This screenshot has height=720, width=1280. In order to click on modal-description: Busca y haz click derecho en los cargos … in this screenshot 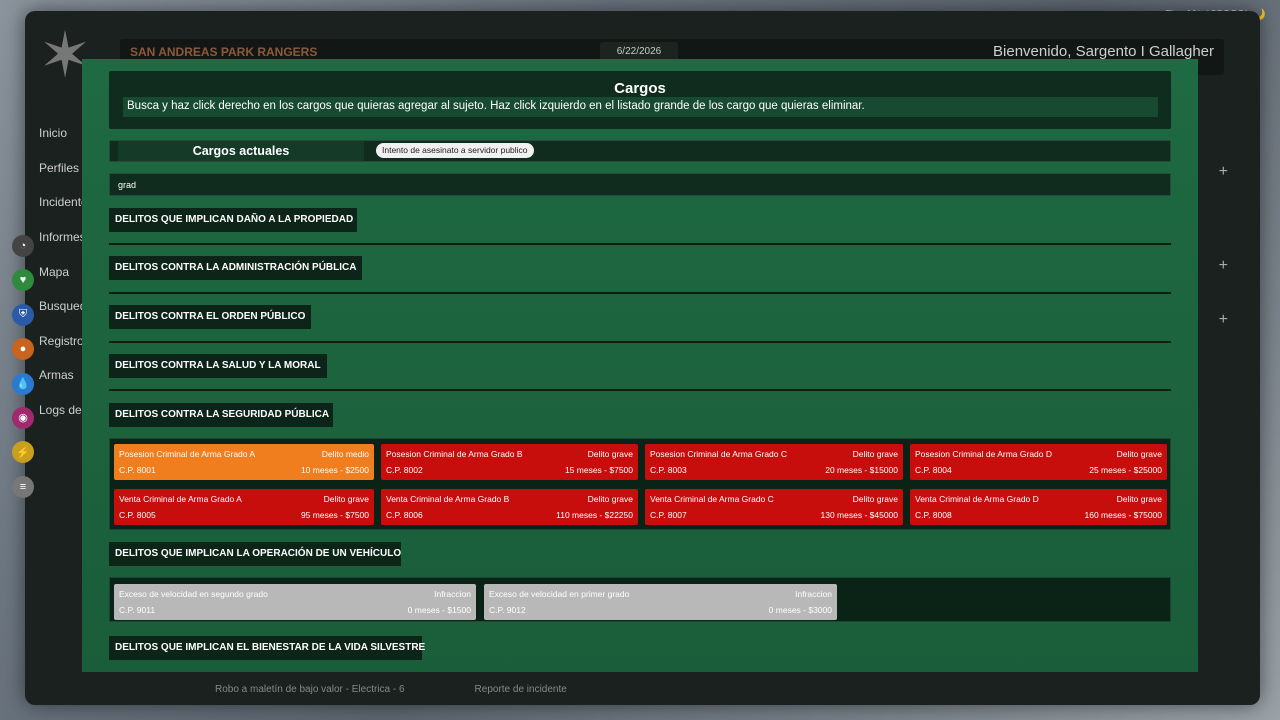, I will do `click(640, 107)`.